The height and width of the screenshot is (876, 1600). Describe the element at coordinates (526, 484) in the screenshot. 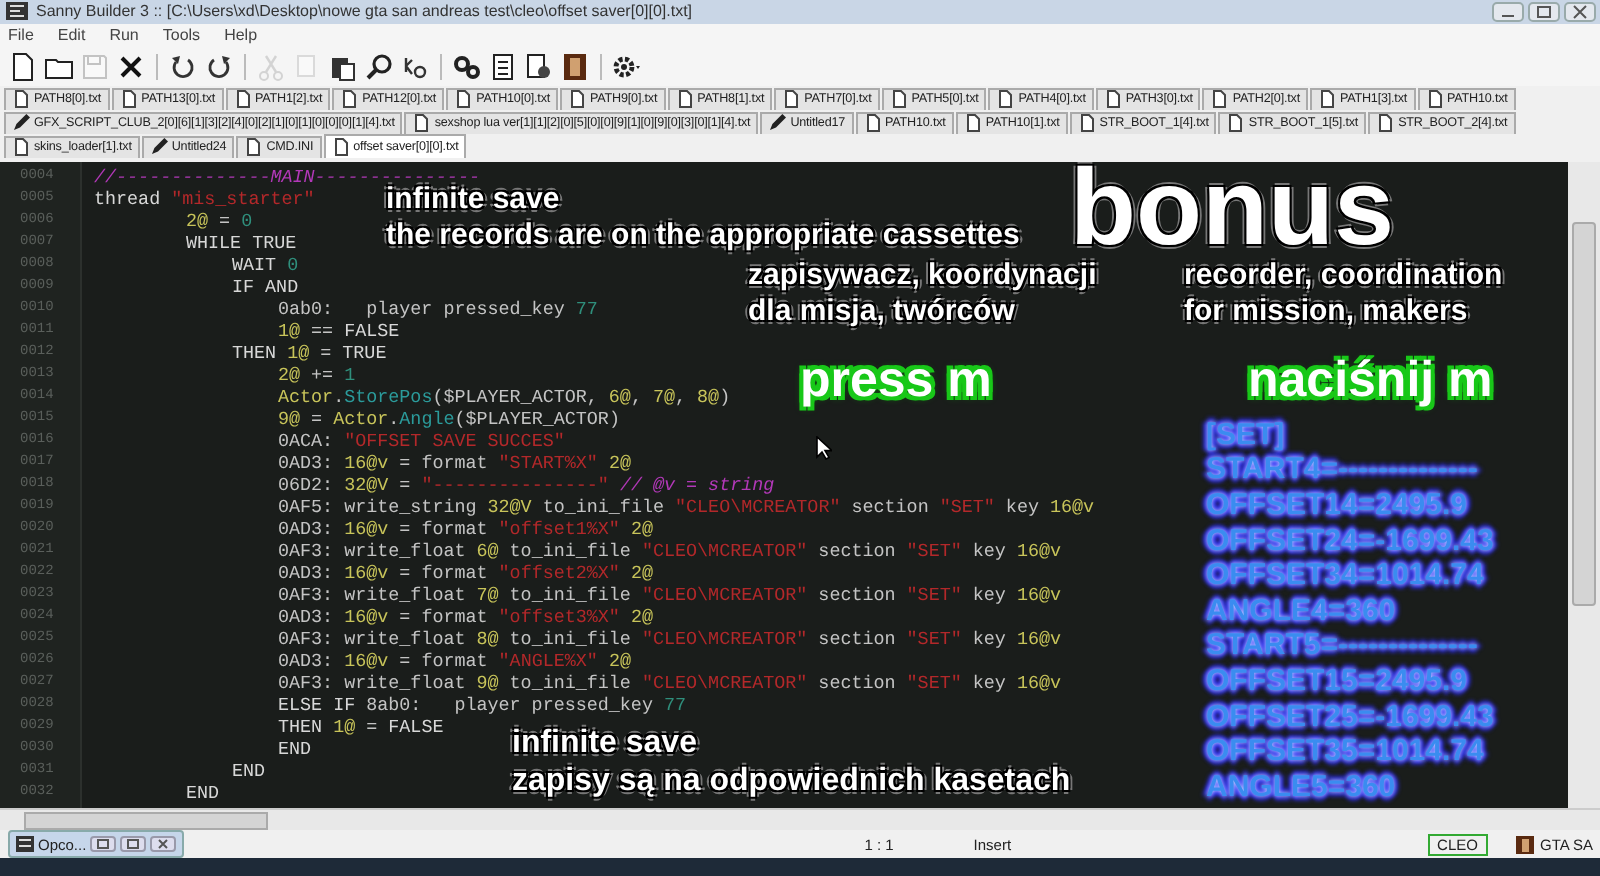

I see `code-line: 06D2: 32@V = "---------------" // @v = string` at that location.